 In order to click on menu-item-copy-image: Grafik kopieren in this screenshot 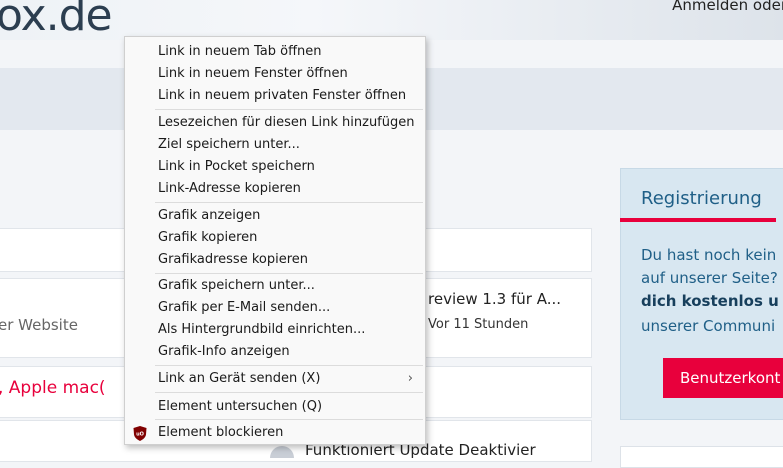, I will do `click(275, 238)`.